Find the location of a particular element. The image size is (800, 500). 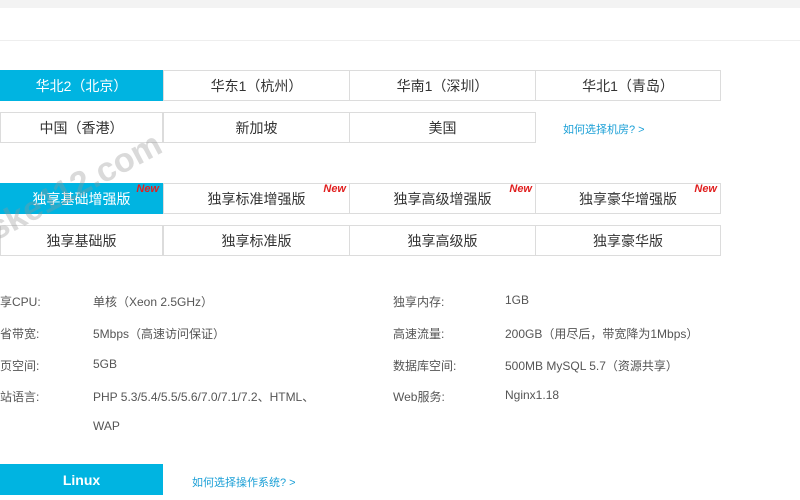

web-service-value: Nginx1.18 is located at coordinates (532, 395).